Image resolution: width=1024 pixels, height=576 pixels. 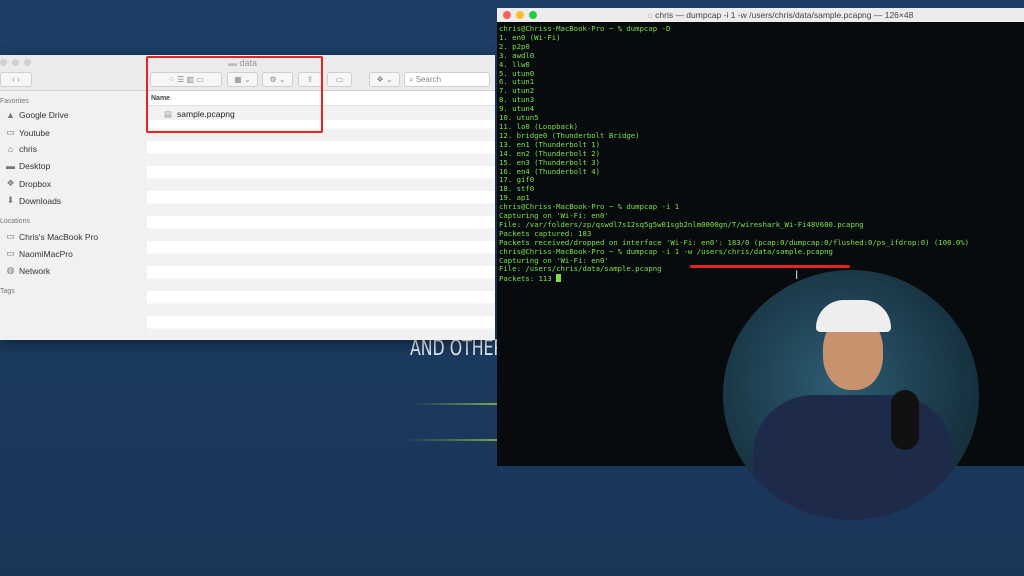 What do you see at coordinates (21, 149) in the screenshot?
I see `sidebar-item-chris: ⌂ chris` at bounding box center [21, 149].